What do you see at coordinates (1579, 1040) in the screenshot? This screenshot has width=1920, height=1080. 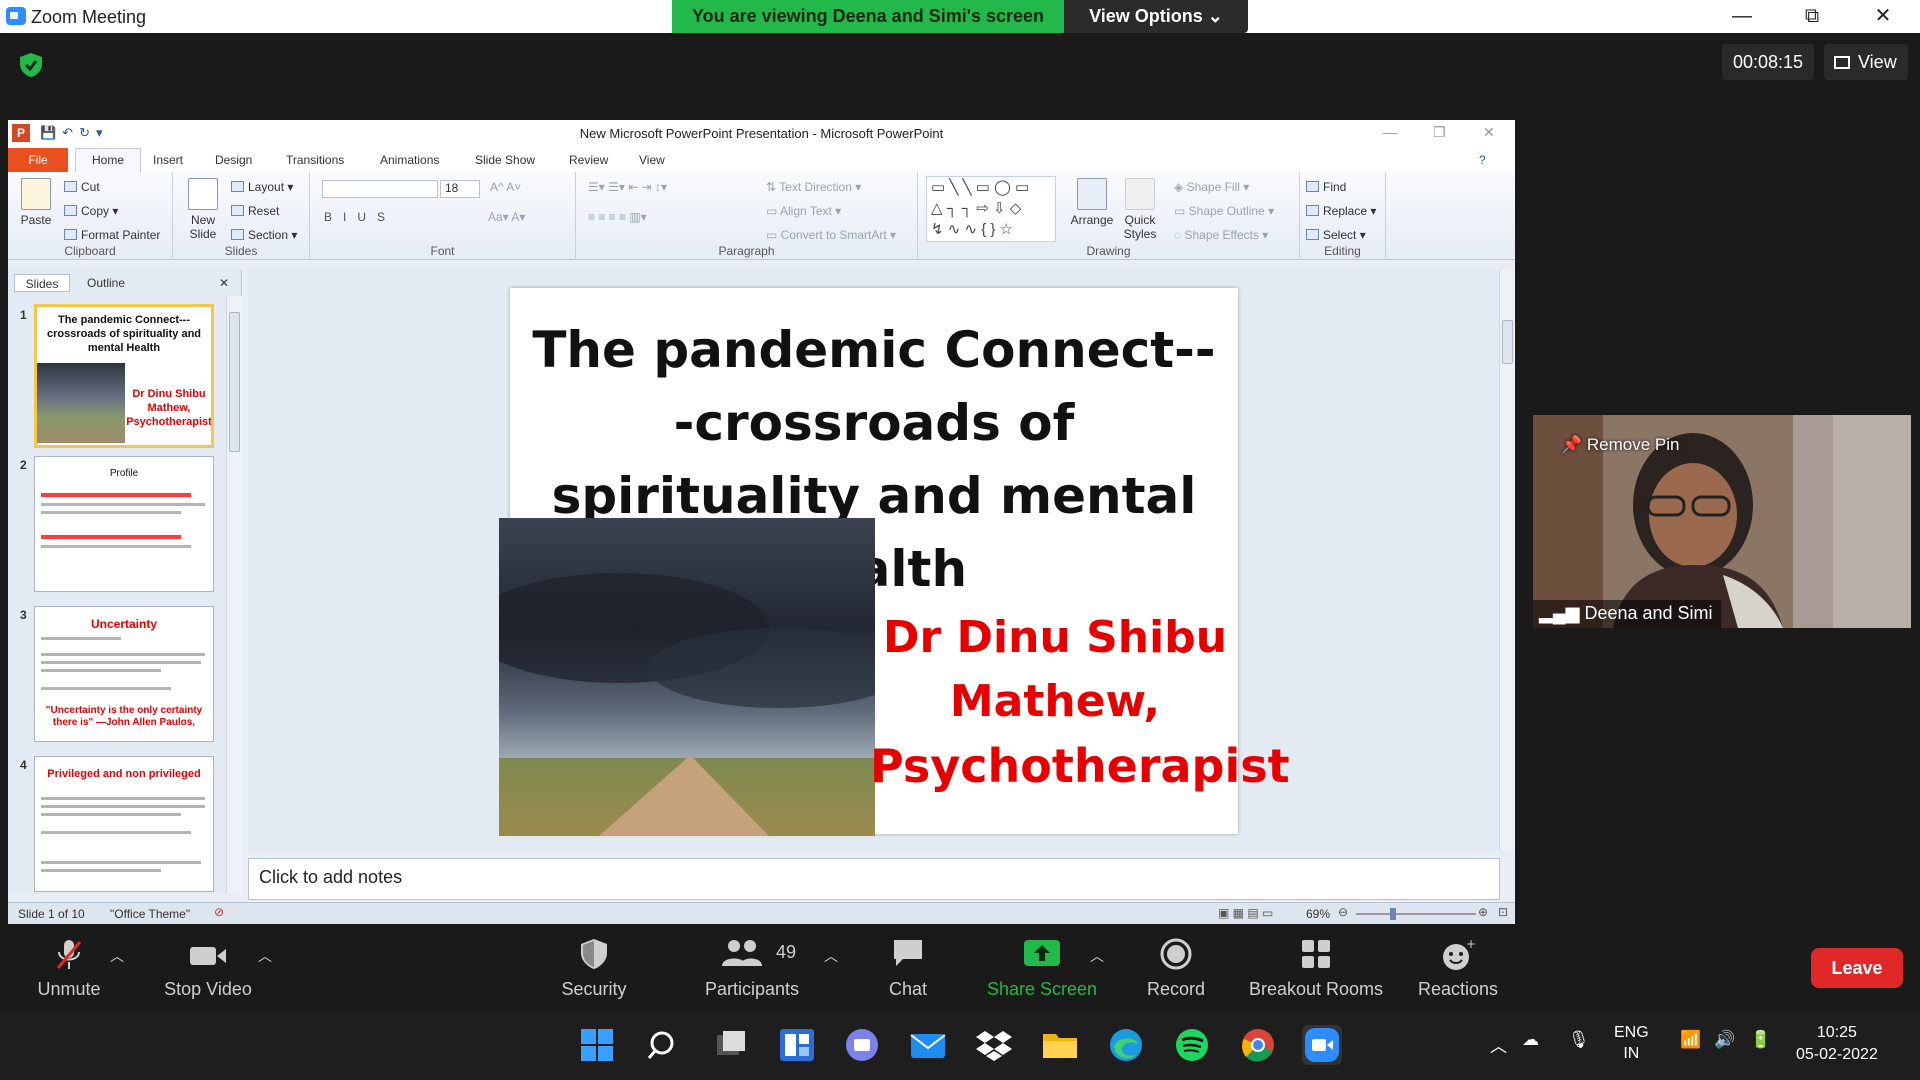 I see `microphone-tray-icon: 🎙` at bounding box center [1579, 1040].